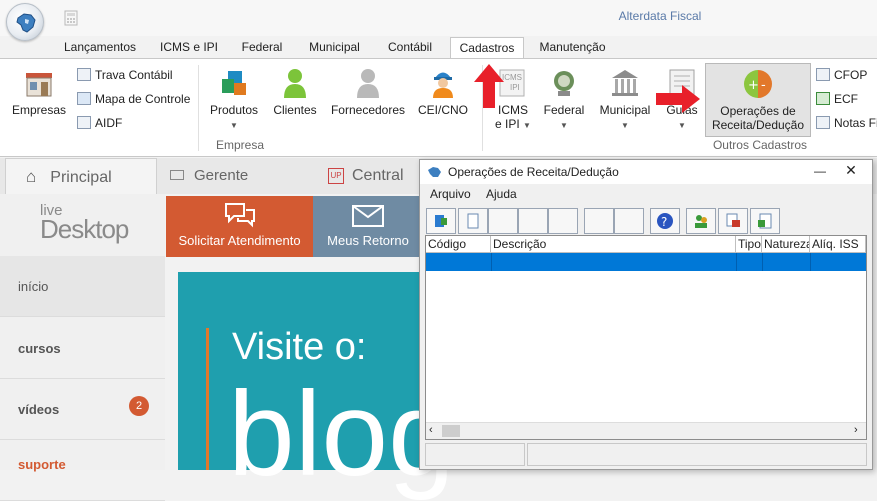 The image size is (877, 501). Describe the element at coordinates (487, 48) in the screenshot. I see `tab-cadastros: Cadastros` at that location.